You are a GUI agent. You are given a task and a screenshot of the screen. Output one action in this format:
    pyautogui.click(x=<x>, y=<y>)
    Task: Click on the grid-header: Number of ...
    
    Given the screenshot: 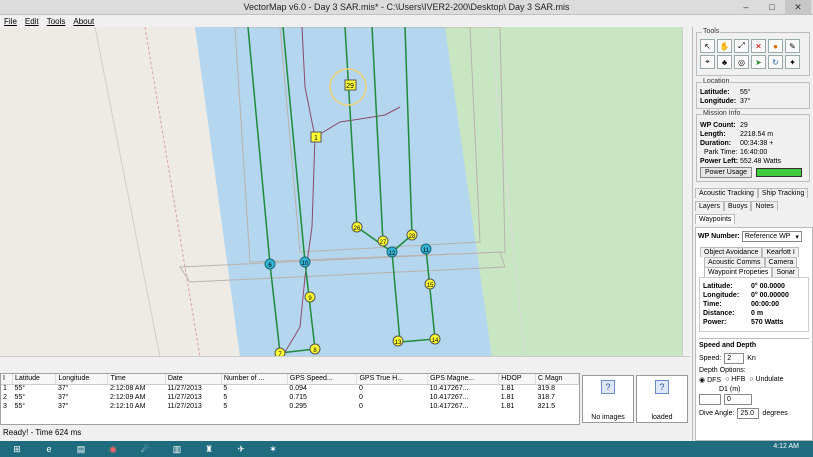 What is the action you would take?
    pyautogui.click(x=254, y=379)
    